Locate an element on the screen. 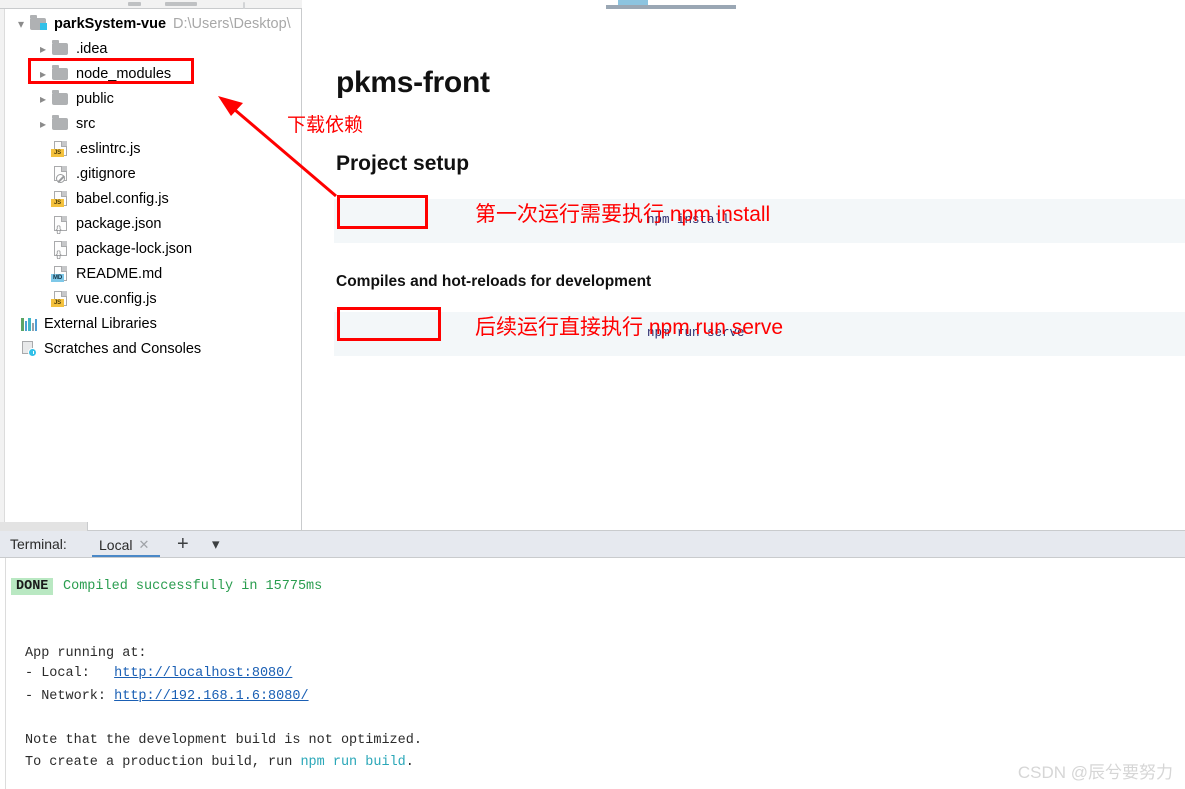  tree-row-vue-config: ▸ JS vue.config.js is located at coordinates (153, 298).